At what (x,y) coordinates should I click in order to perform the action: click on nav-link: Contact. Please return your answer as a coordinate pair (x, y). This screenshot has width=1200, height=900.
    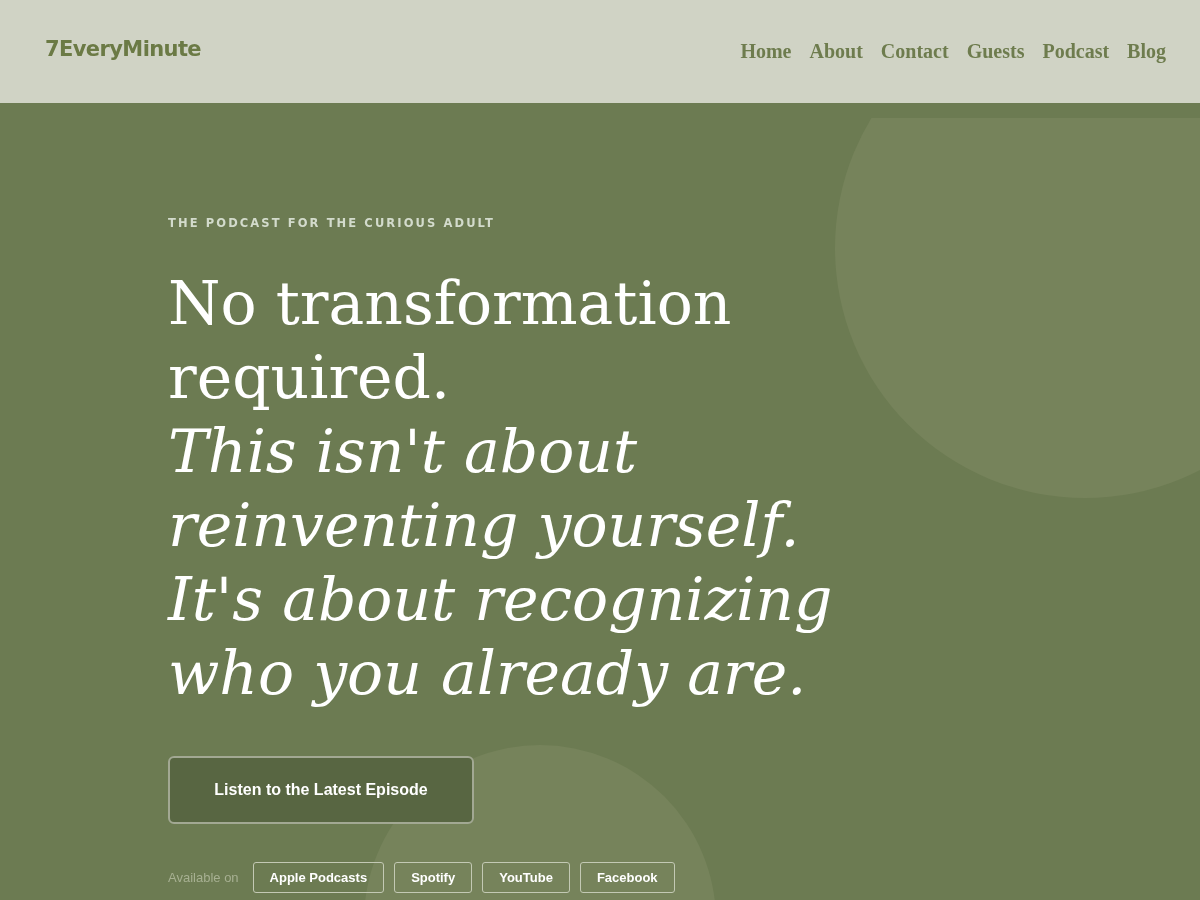
    Looking at the image, I should click on (914, 51).